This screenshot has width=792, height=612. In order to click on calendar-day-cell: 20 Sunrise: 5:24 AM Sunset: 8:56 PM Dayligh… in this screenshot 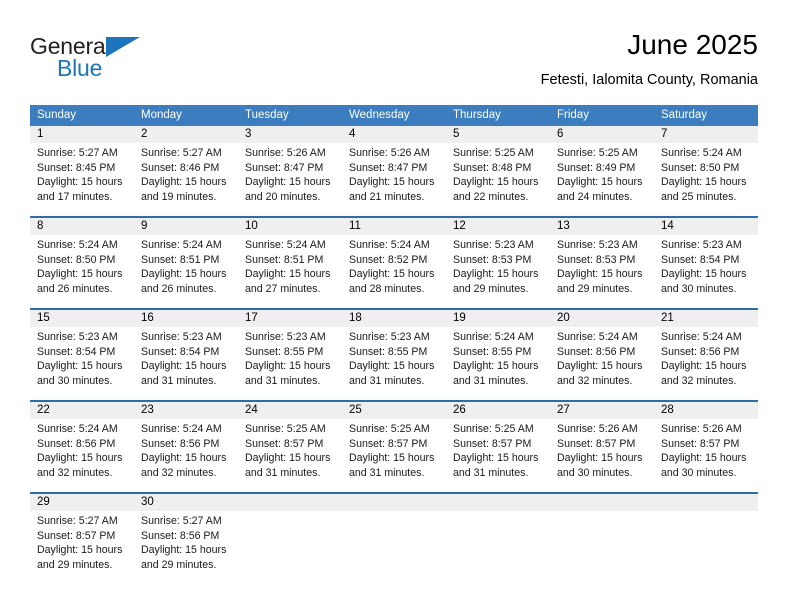, I will do `click(602, 351)`.